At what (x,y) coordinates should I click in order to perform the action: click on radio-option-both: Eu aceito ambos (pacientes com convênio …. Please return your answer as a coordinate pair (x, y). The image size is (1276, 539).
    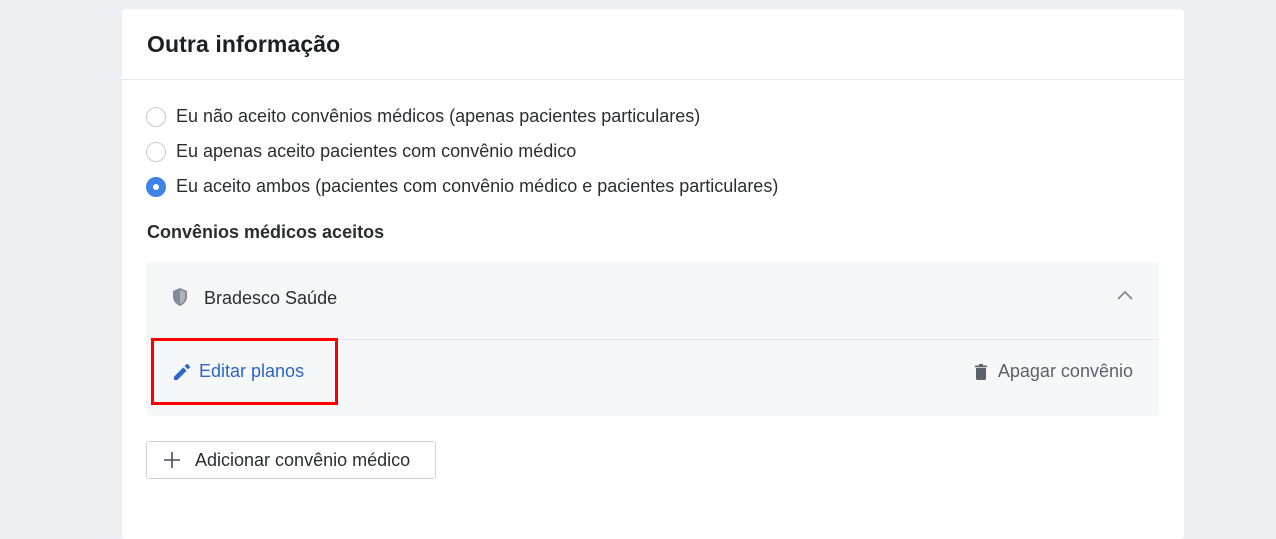
    Looking at the image, I should click on (462, 186).